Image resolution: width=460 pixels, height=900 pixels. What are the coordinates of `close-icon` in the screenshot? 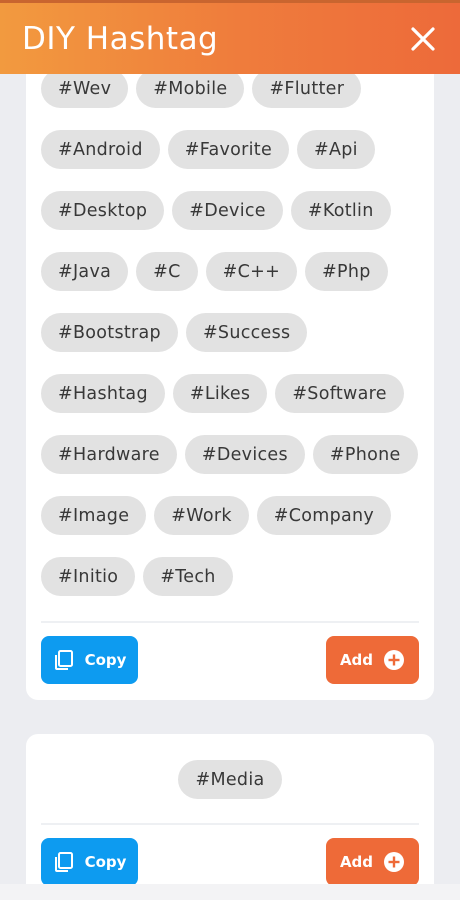 It's located at (423, 38).